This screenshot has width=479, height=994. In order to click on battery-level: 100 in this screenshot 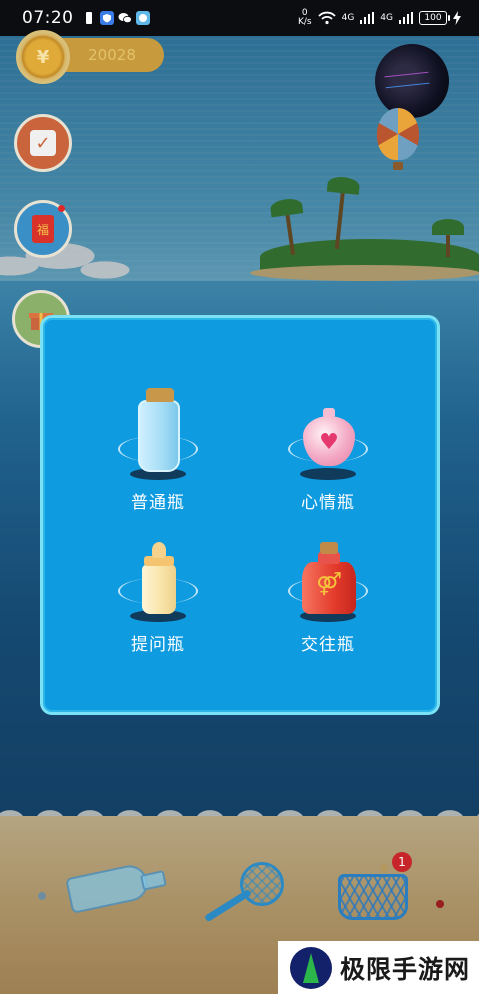, I will do `click(433, 18)`.